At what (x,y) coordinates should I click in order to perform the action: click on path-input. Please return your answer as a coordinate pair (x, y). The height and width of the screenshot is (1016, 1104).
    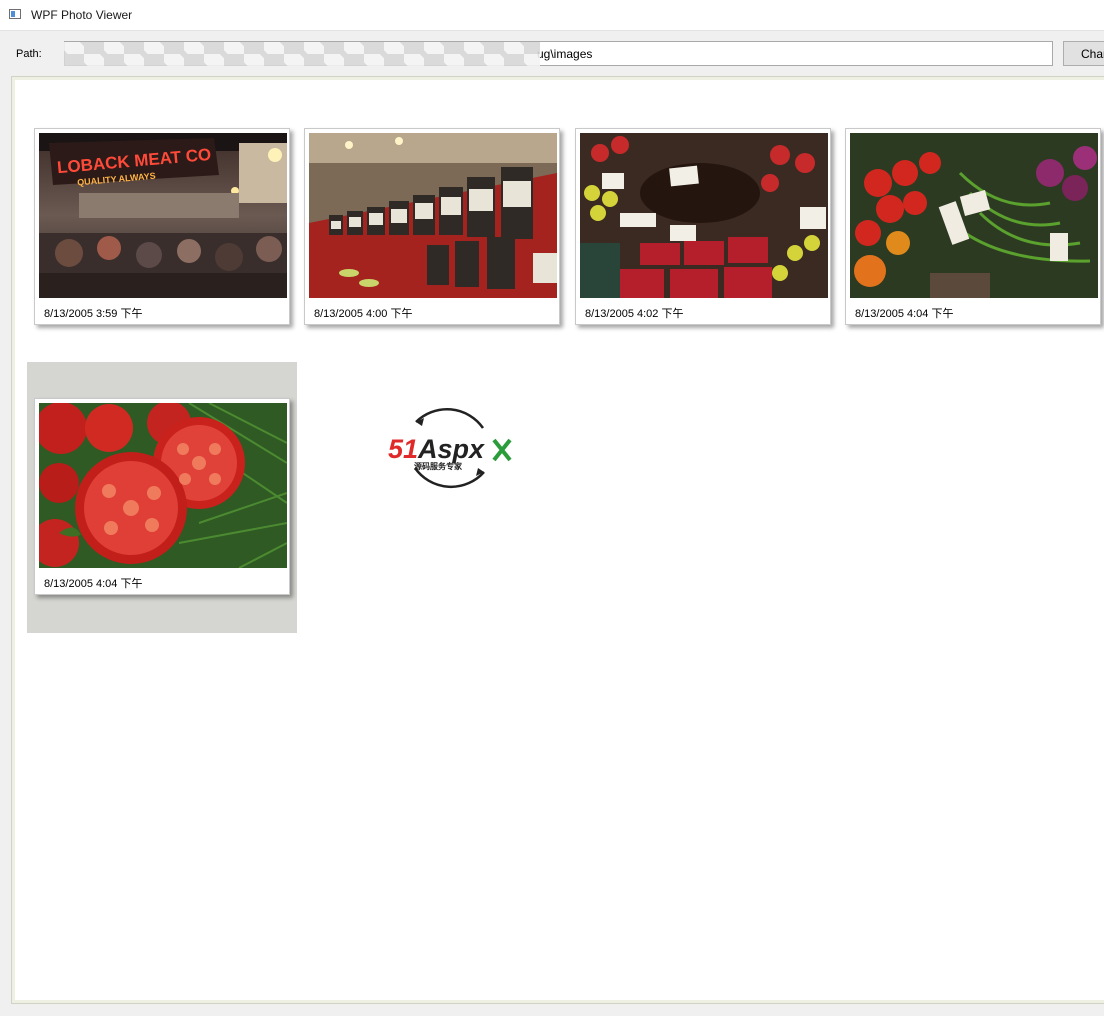
    Looking at the image, I should click on (558, 53).